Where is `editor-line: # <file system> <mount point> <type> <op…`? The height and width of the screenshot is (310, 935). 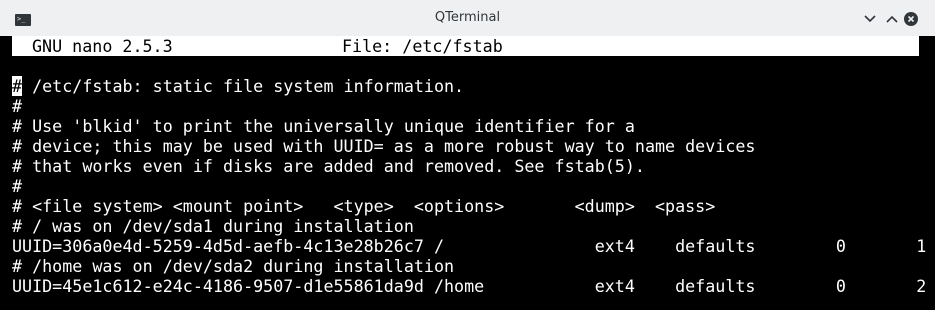
editor-line: # <file system> <mount point> <type> <op… is located at coordinates (363, 206).